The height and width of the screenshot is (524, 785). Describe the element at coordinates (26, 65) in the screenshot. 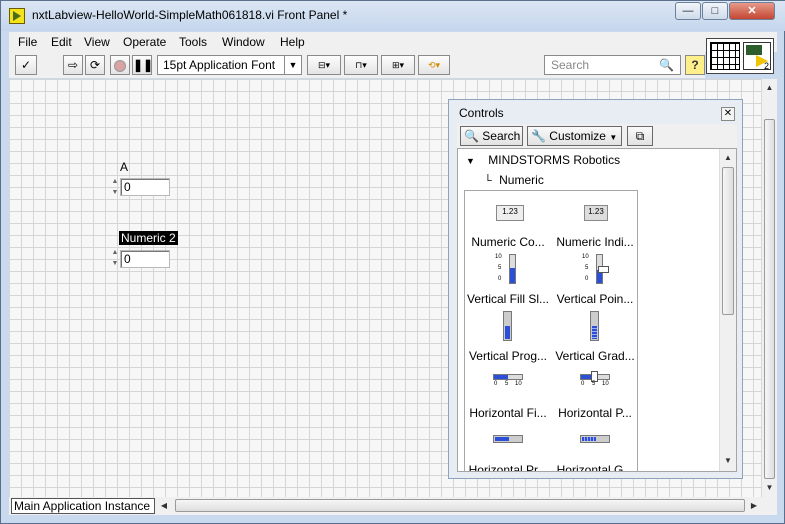

I see `operate-mode-button: ✓` at that location.